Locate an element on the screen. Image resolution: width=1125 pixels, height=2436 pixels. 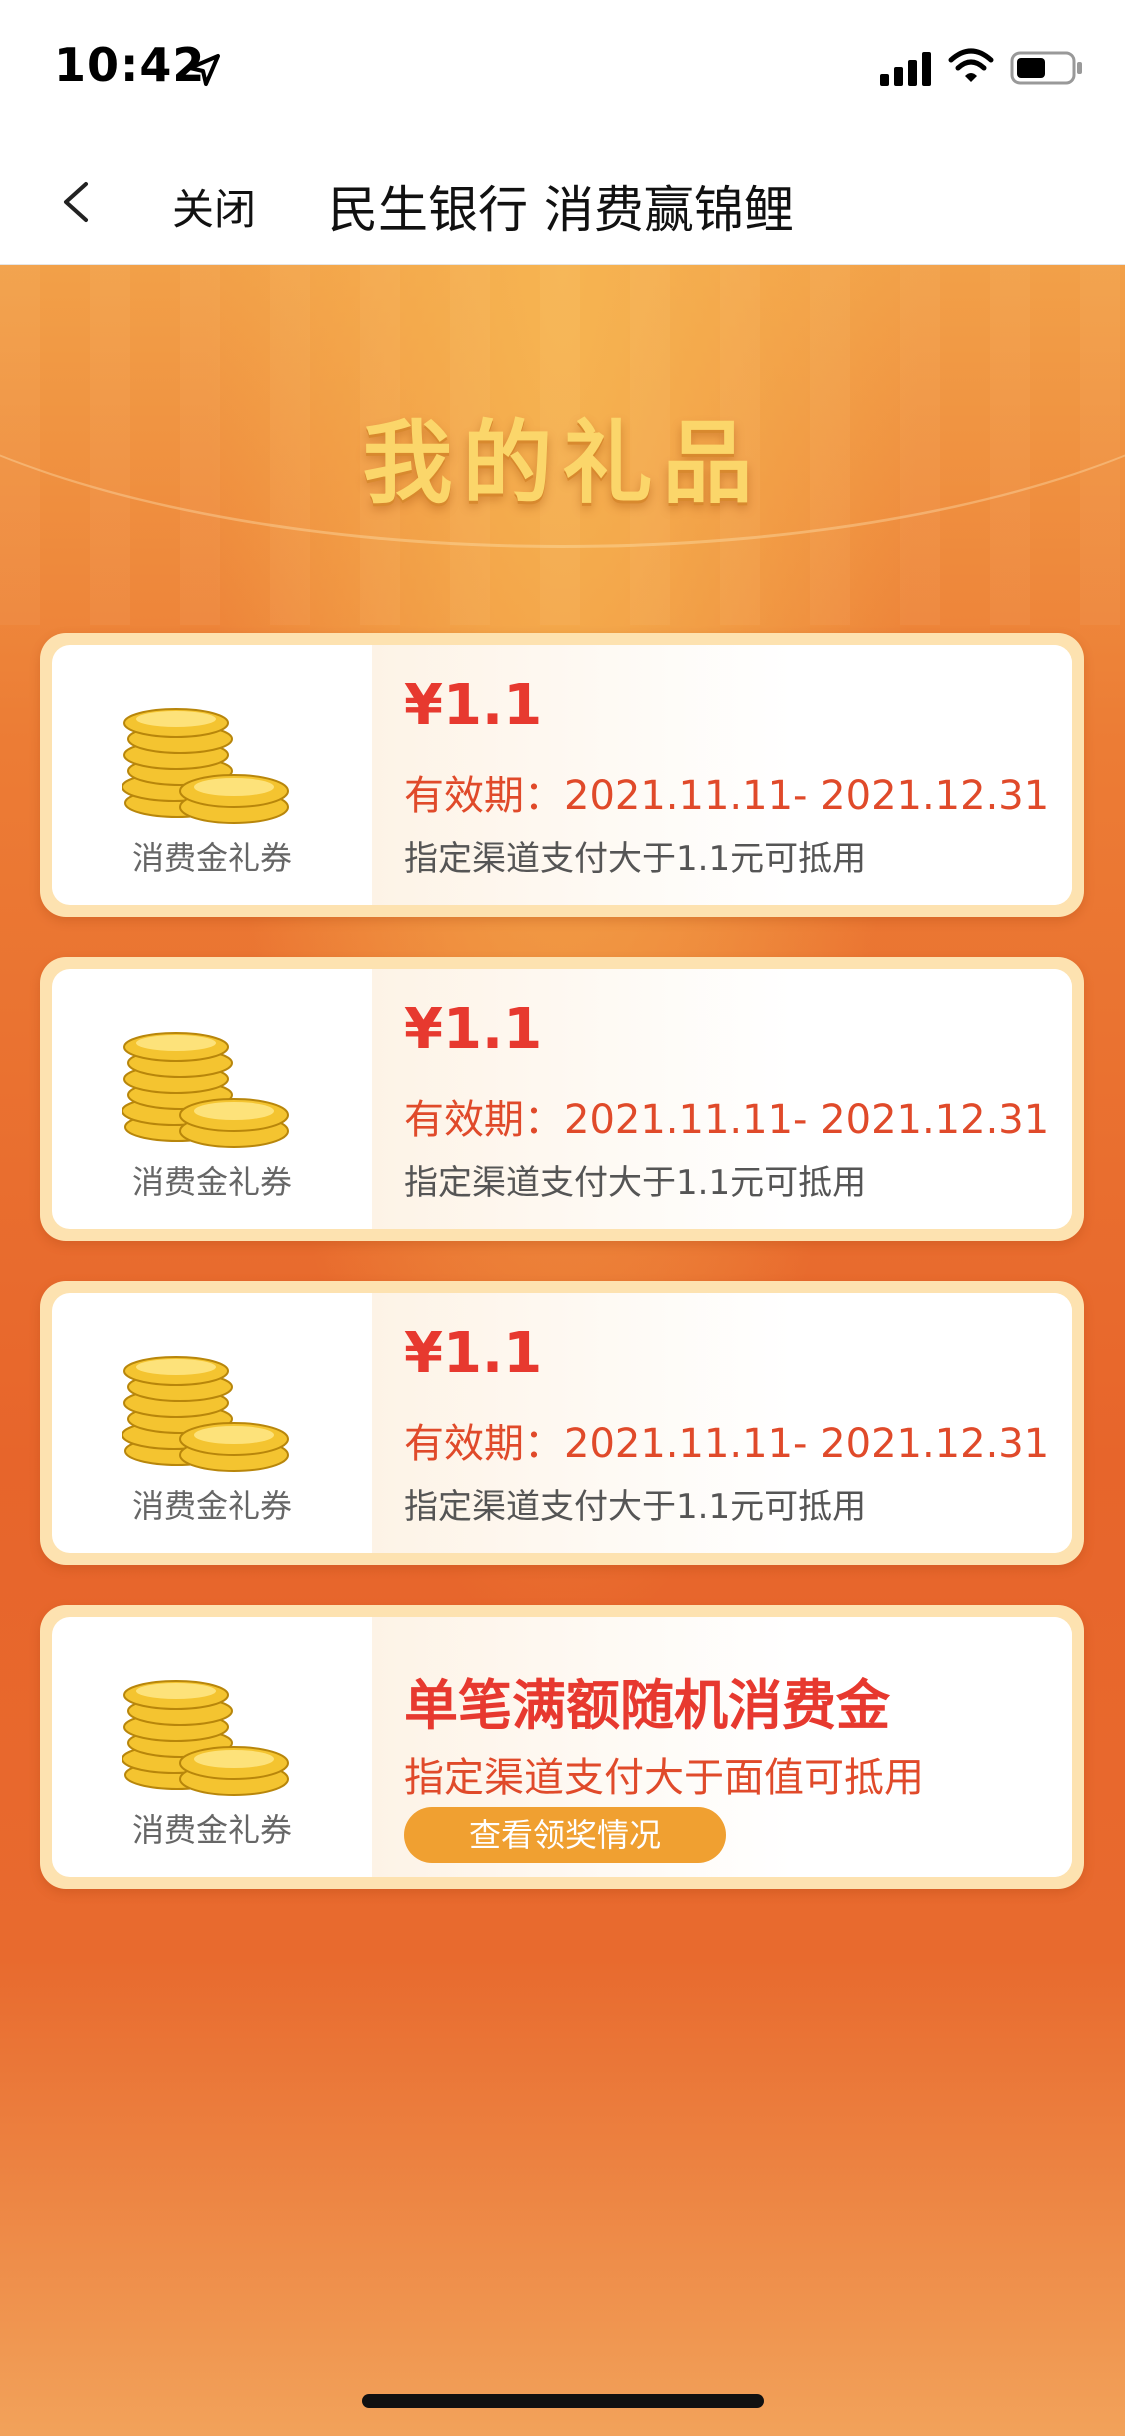
location-arrow-icon is located at coordinates (204, 70).